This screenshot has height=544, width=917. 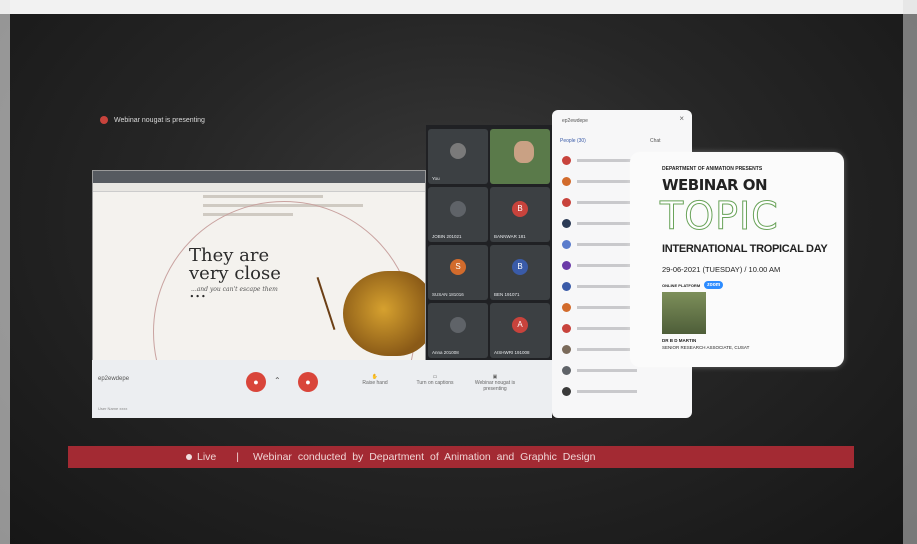 I want to click on participant-name: BANNWAR 181, so click(x=510, y=236).